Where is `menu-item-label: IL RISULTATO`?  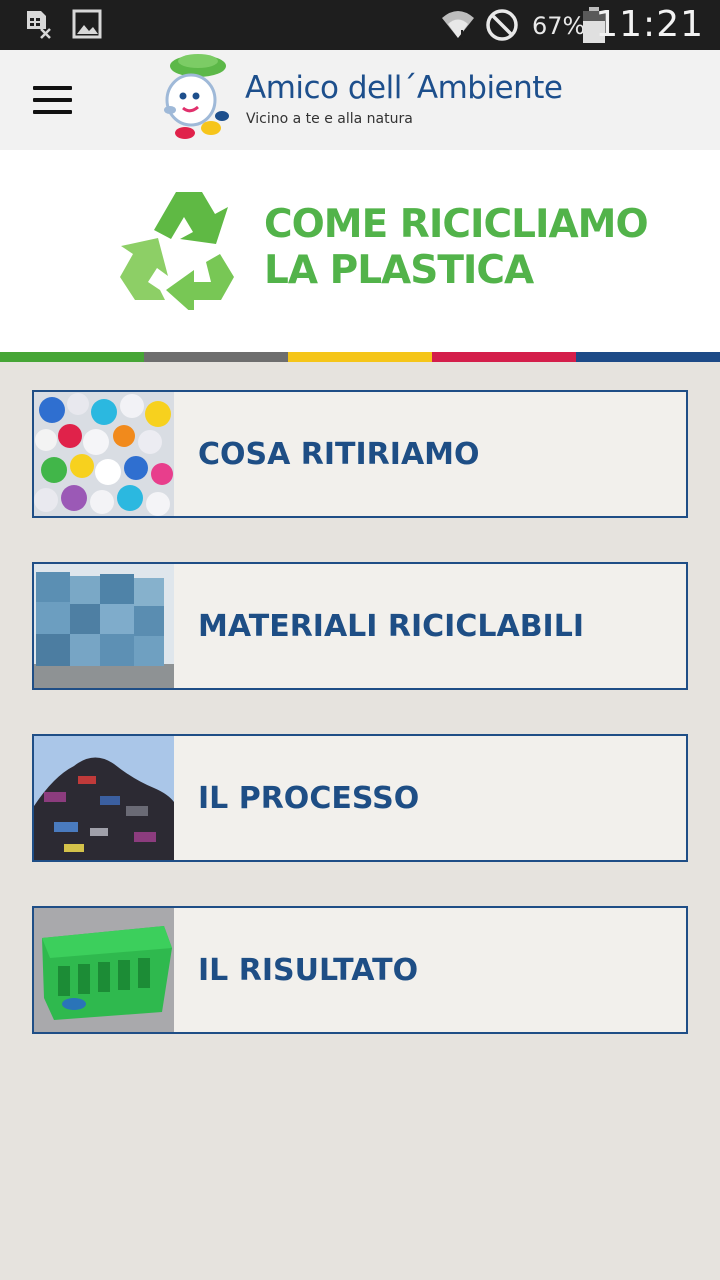
menu-item-label: IL RISULTATO is located at coordinates (308, 970).